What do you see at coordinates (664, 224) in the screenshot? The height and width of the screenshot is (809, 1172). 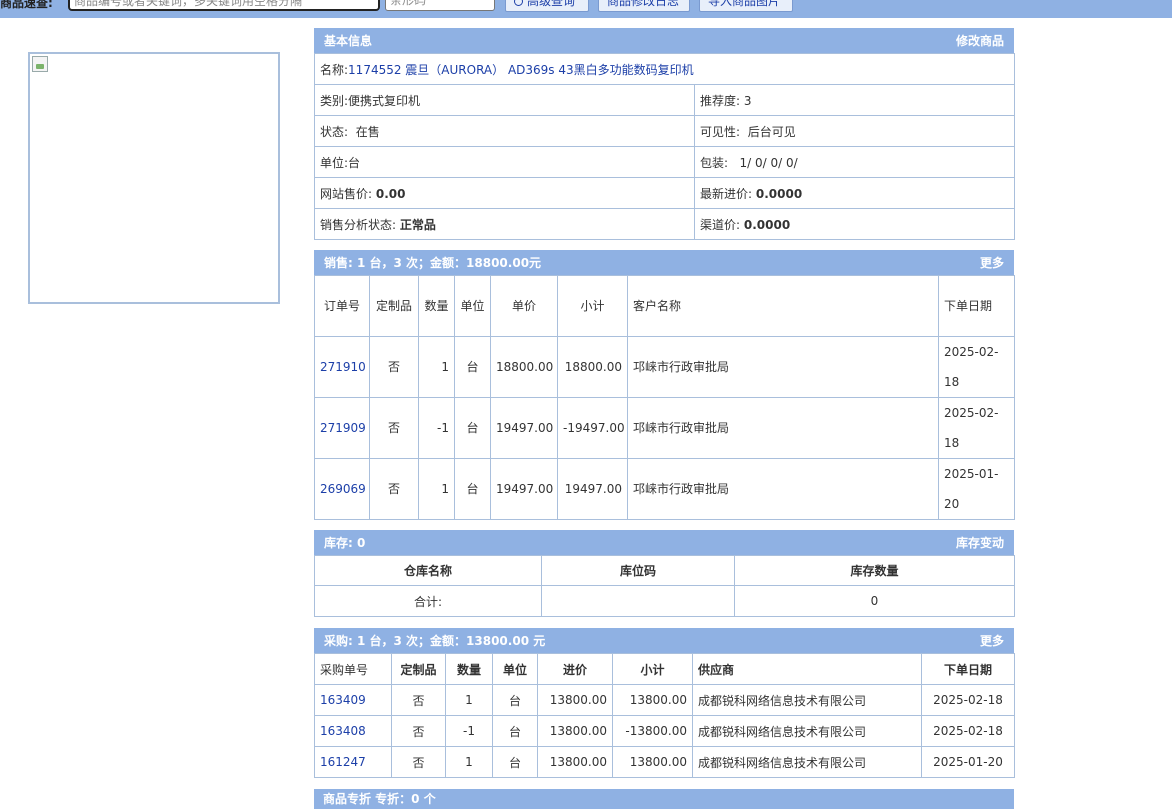 I see `info-row: 销售分析状态: 正常品 渠道价: 0.0000` at bounding box center [664, 224].